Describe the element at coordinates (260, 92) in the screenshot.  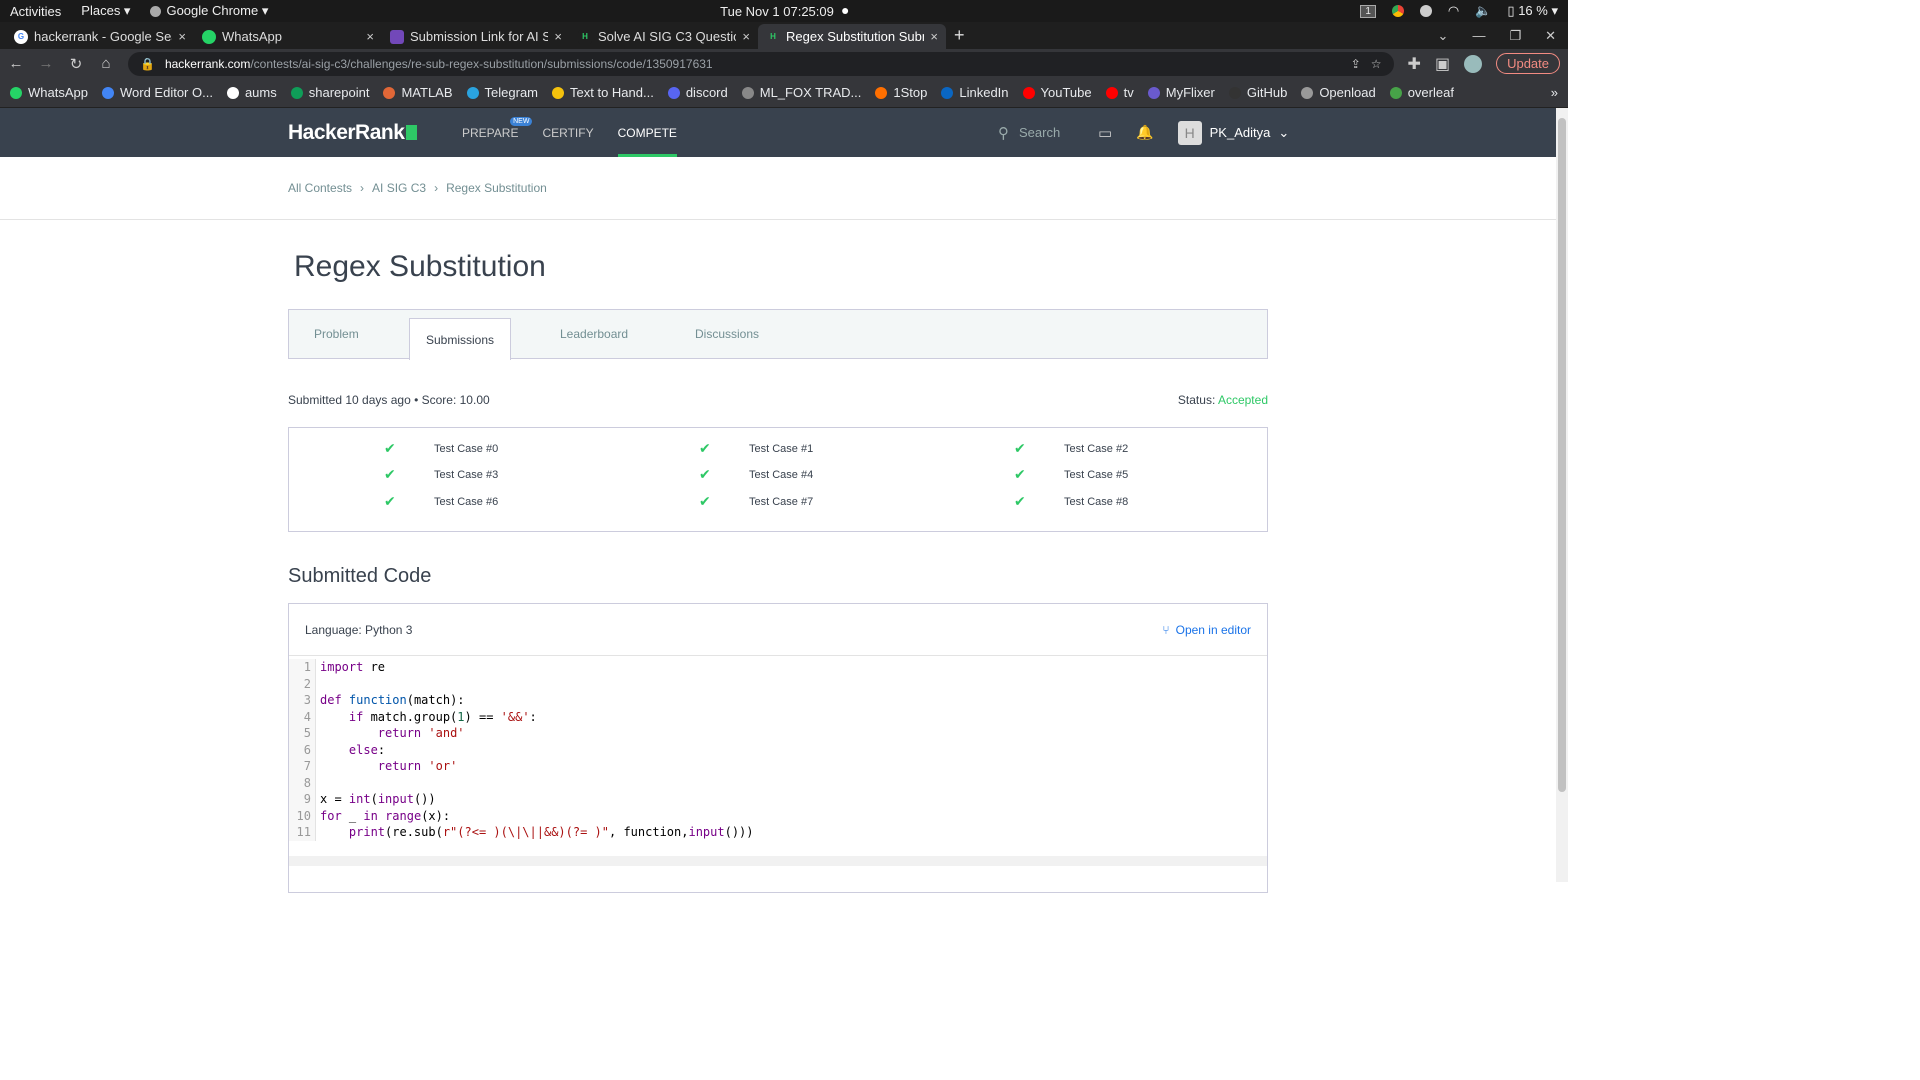
I see `bookmark-label: aums` at that location.